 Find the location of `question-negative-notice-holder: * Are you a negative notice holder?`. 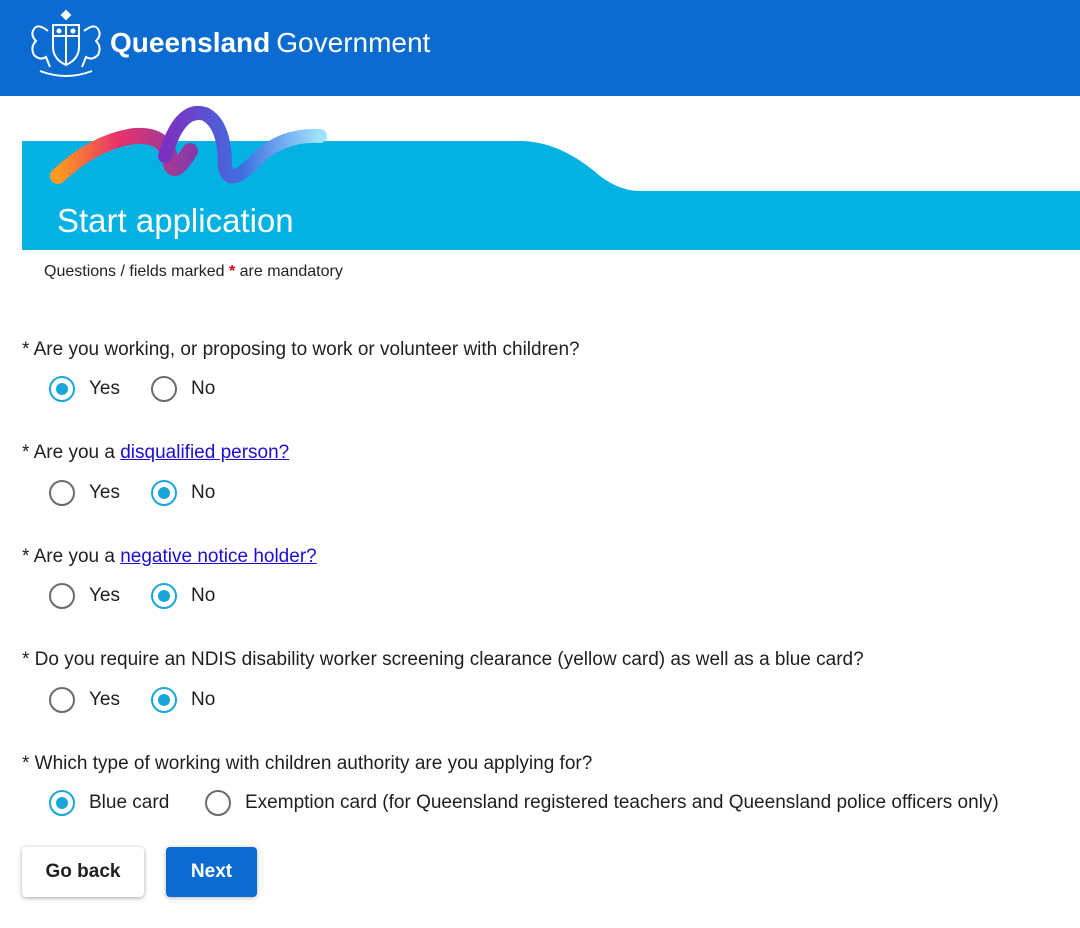

question-negative-notice-holder: * Are you a negative notice holder? is located at coordinates (169, 557).